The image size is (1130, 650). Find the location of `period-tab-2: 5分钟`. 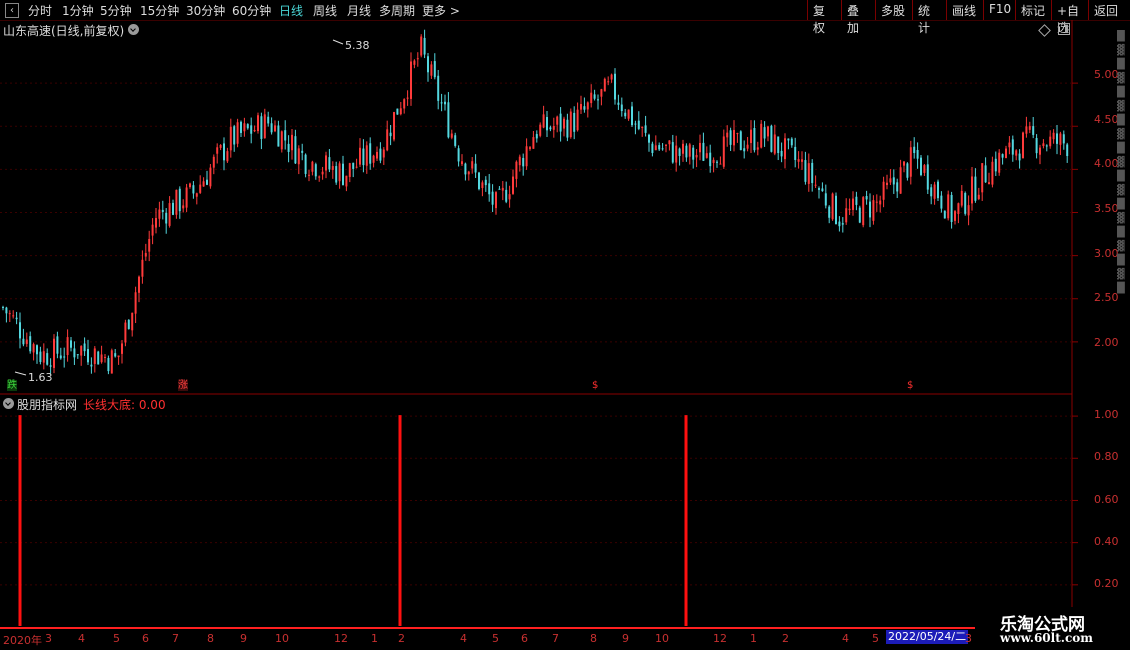

period-tab-2: 5分钟 is located at coordinates (116, 10).